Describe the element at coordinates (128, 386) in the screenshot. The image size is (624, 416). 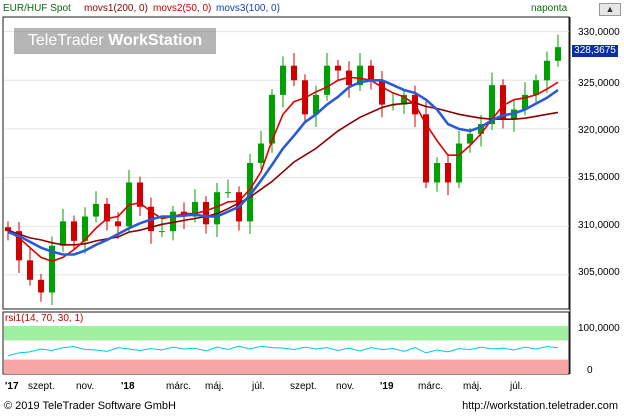
I see `x-tick-2018: '18` at that location.